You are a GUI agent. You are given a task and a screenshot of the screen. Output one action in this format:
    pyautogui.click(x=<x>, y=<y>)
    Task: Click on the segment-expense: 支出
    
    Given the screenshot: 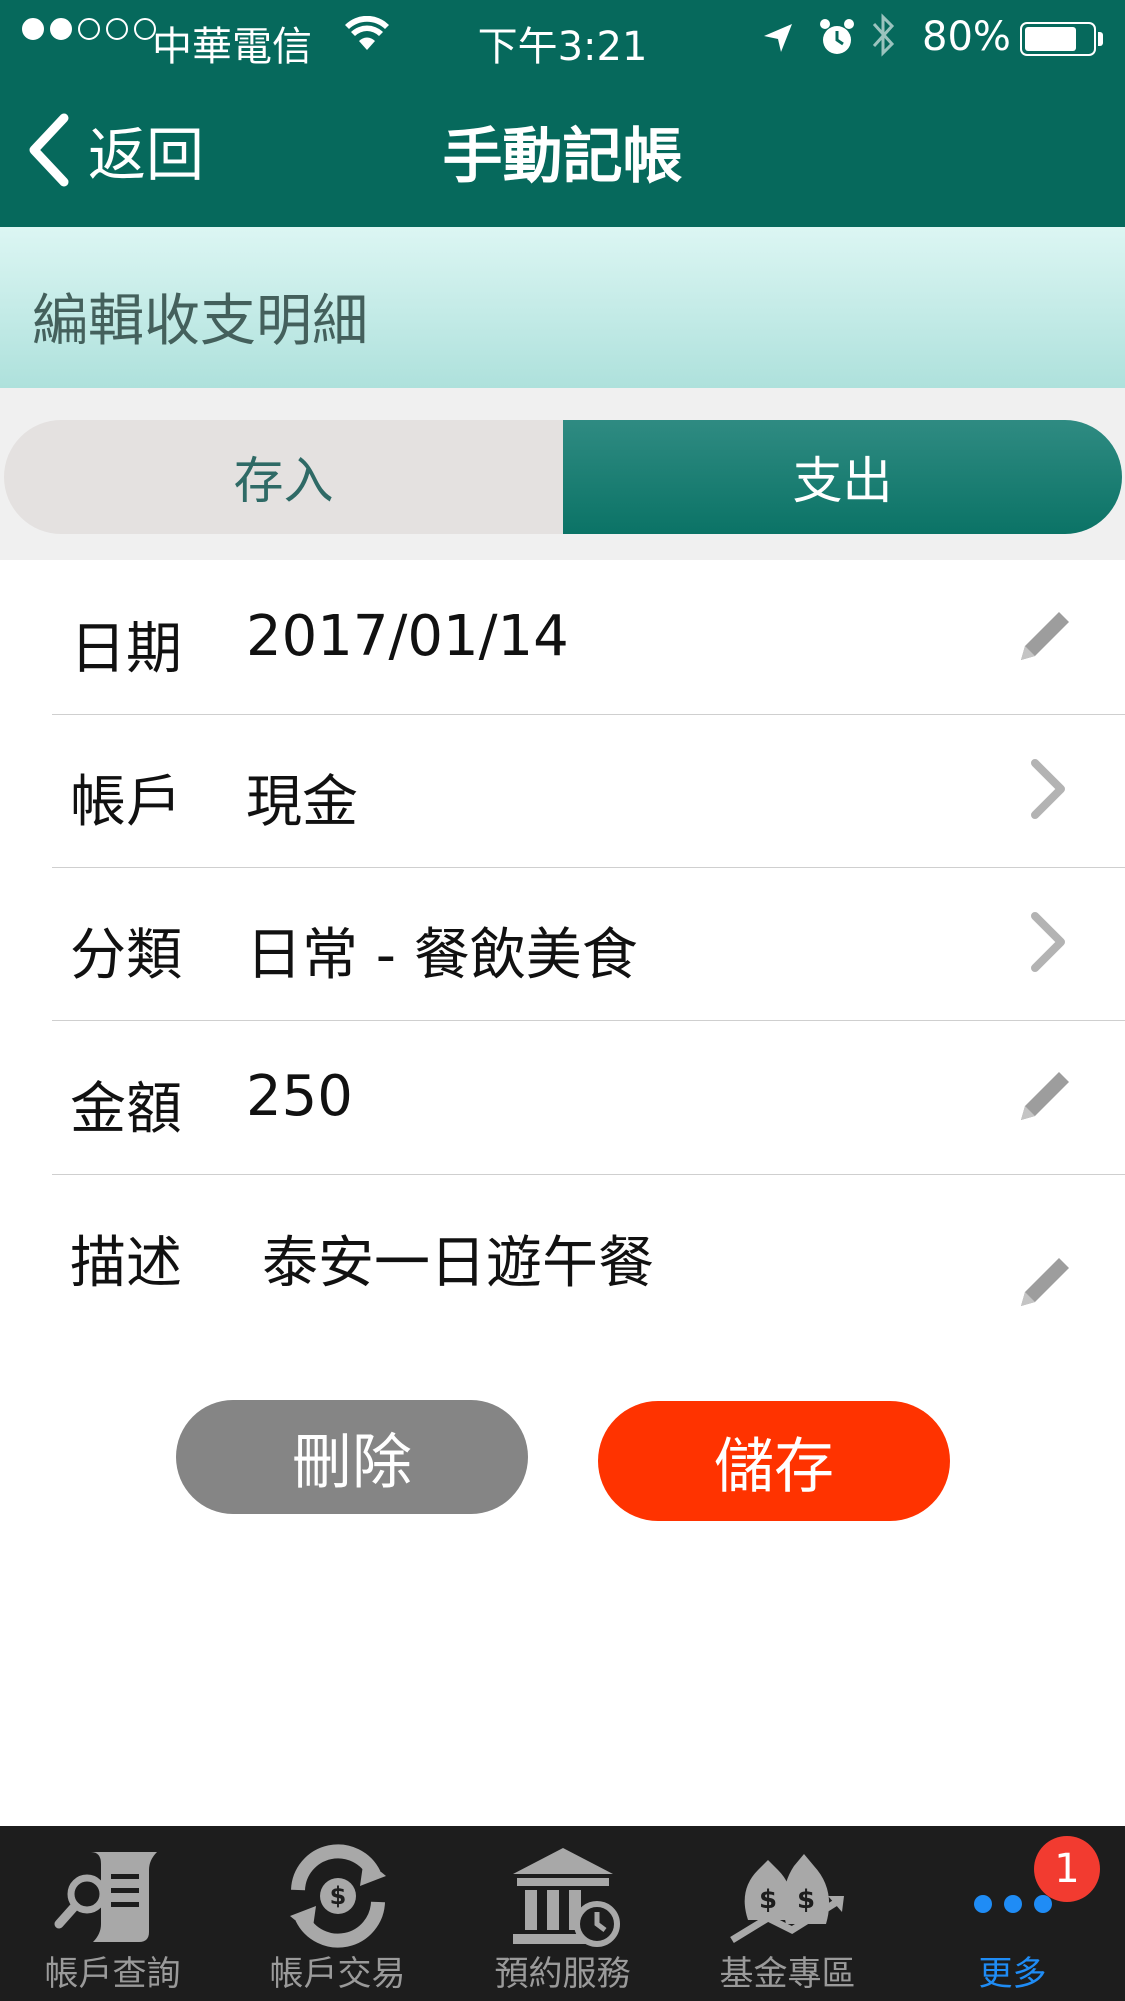 What is the action you would take?
    pyautogui.click(x=842, y=477)
    